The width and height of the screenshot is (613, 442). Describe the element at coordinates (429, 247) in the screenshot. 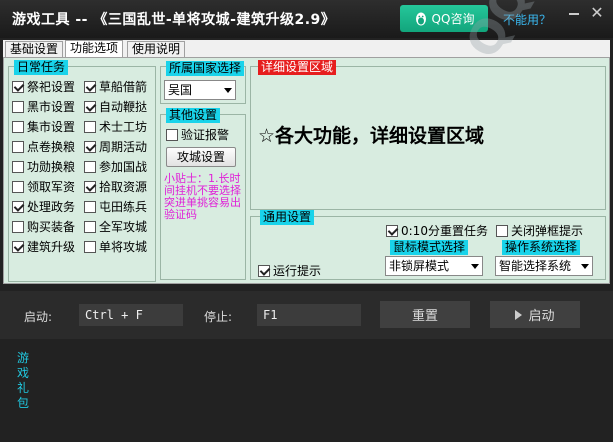

I see `mouse-mode-label: 鼠标模式选择` at that location.